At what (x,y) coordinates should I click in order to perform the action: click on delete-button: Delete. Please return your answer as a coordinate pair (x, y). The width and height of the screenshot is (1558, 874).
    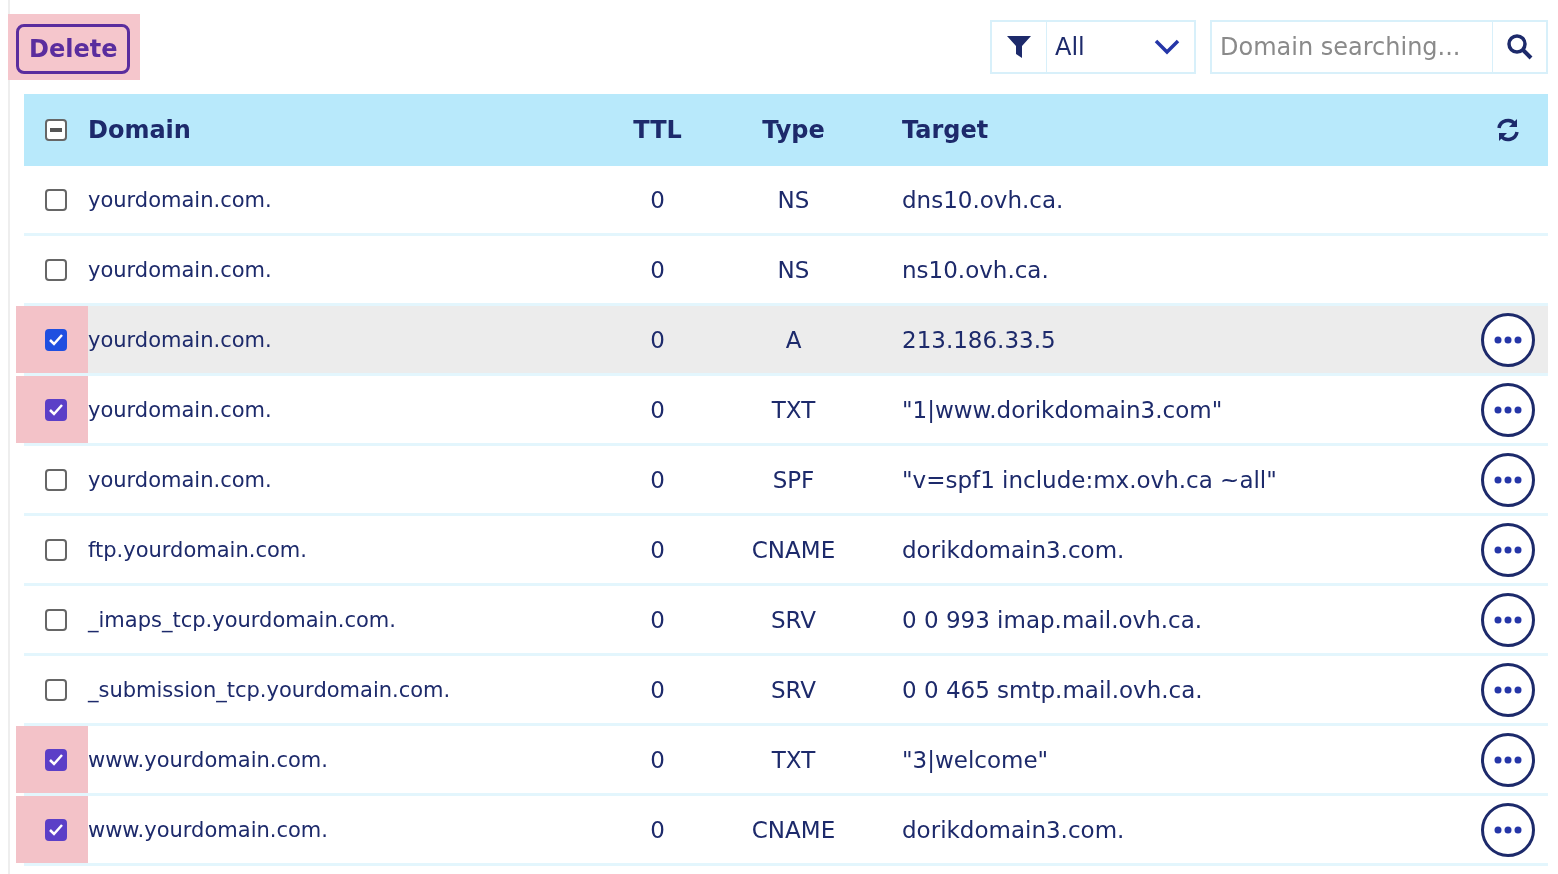
    Looking at the image, I should click on (73, 49).